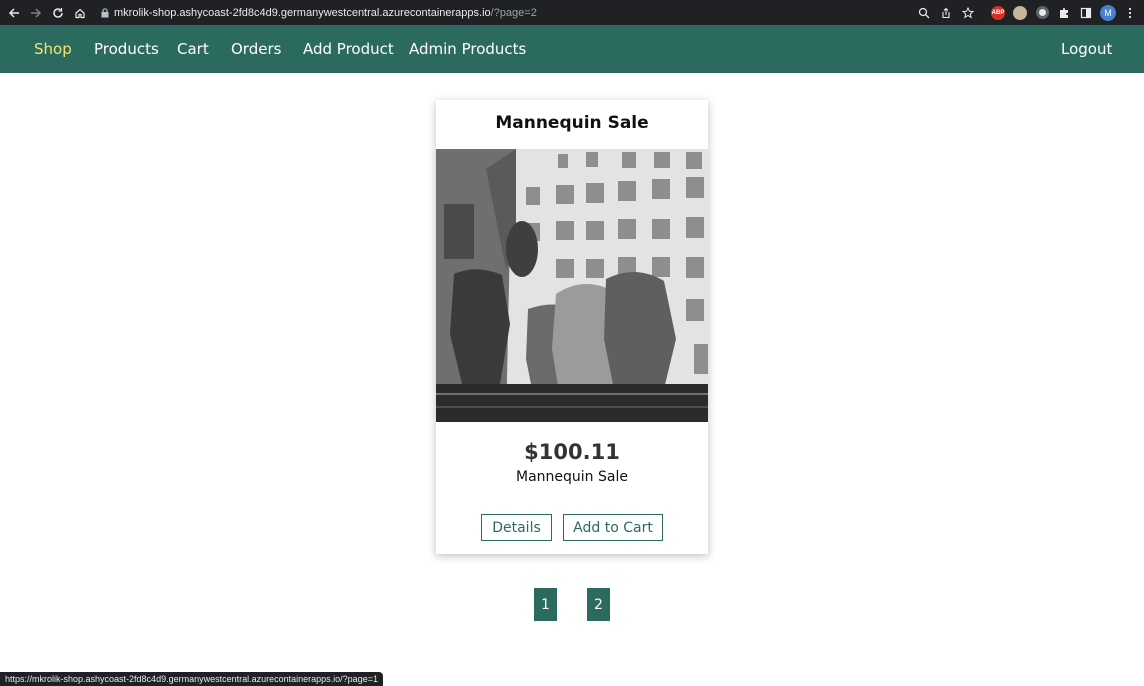 The height and width of the screenshot is (686, 1144). What do you see at coordinates (80, 13) in the screenshot?
I see `home-icon` at bounding box center [80, 13].